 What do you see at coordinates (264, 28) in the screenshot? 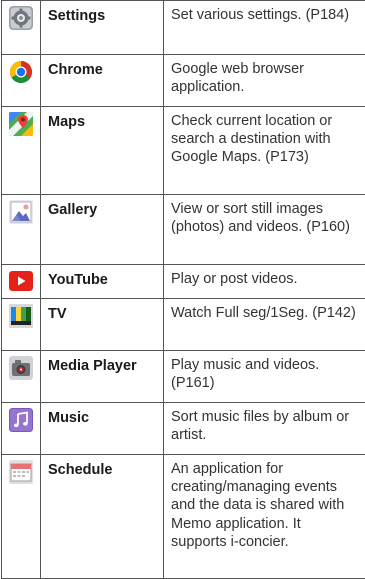
I see `description-cell: Set various settings. (P184)` at bounding box center [264, 28].